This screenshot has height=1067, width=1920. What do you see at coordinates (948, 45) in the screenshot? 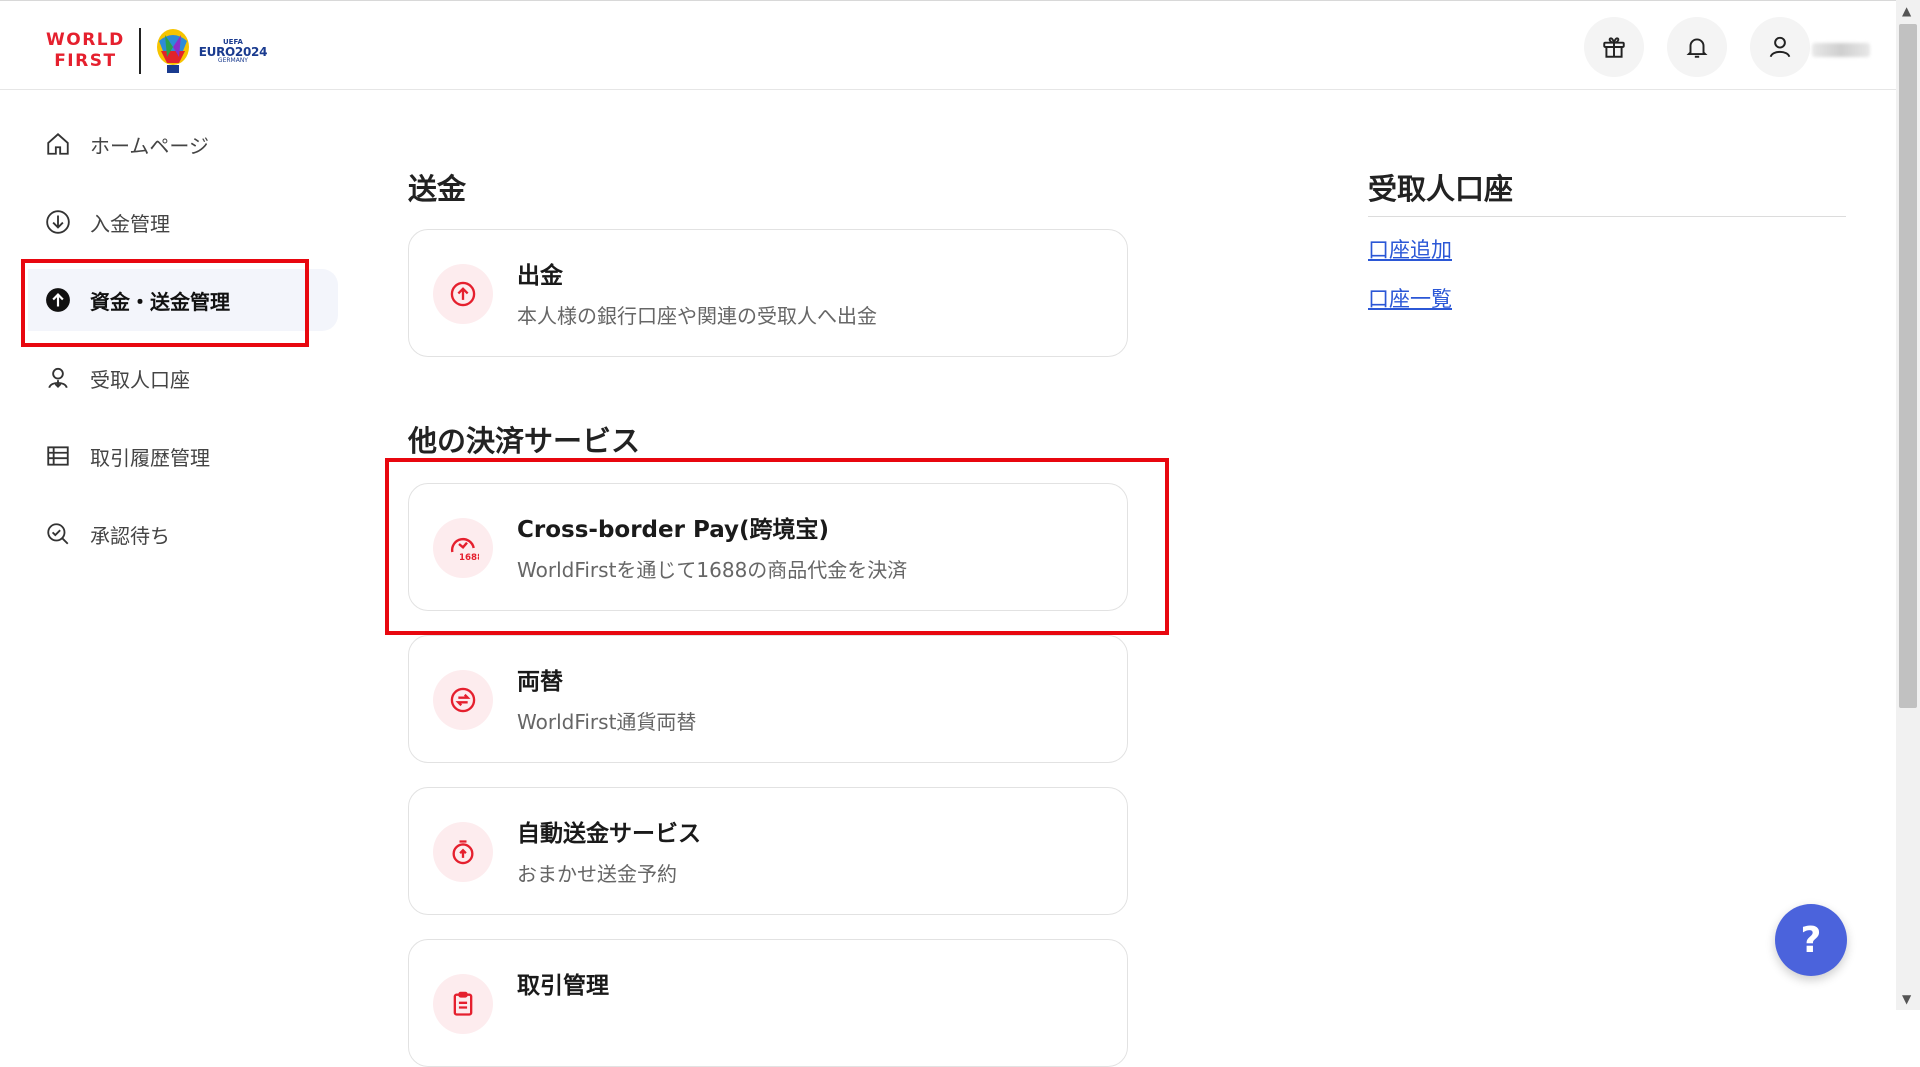
I see `top-header: WORLD FIRST UEFA EURO2024 GERMANY` at bounding box center [948, 45].